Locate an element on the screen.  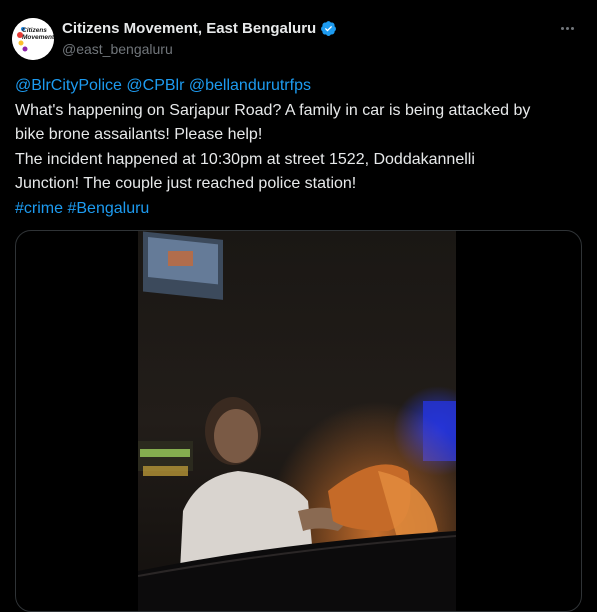
name-row: Citizens Movement, East Bengaluru is located at coordinates (199, 28).